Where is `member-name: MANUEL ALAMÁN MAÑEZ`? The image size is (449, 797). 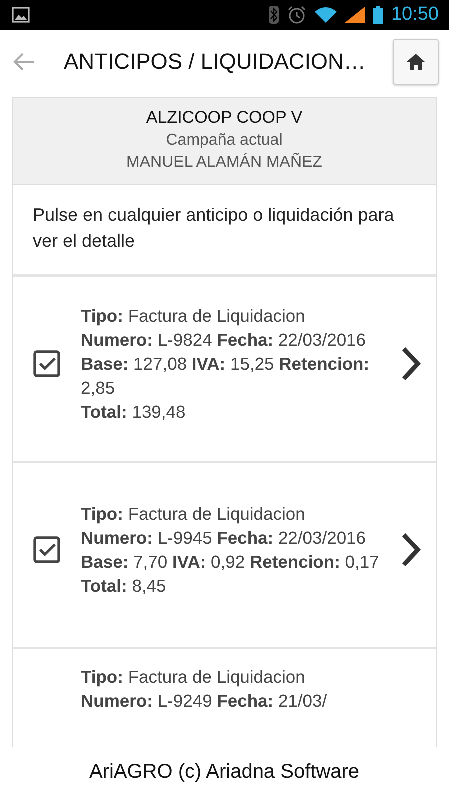 member-name: MANUEL ALAMÁN MAÑEZ is located at coordinates (224, 163).